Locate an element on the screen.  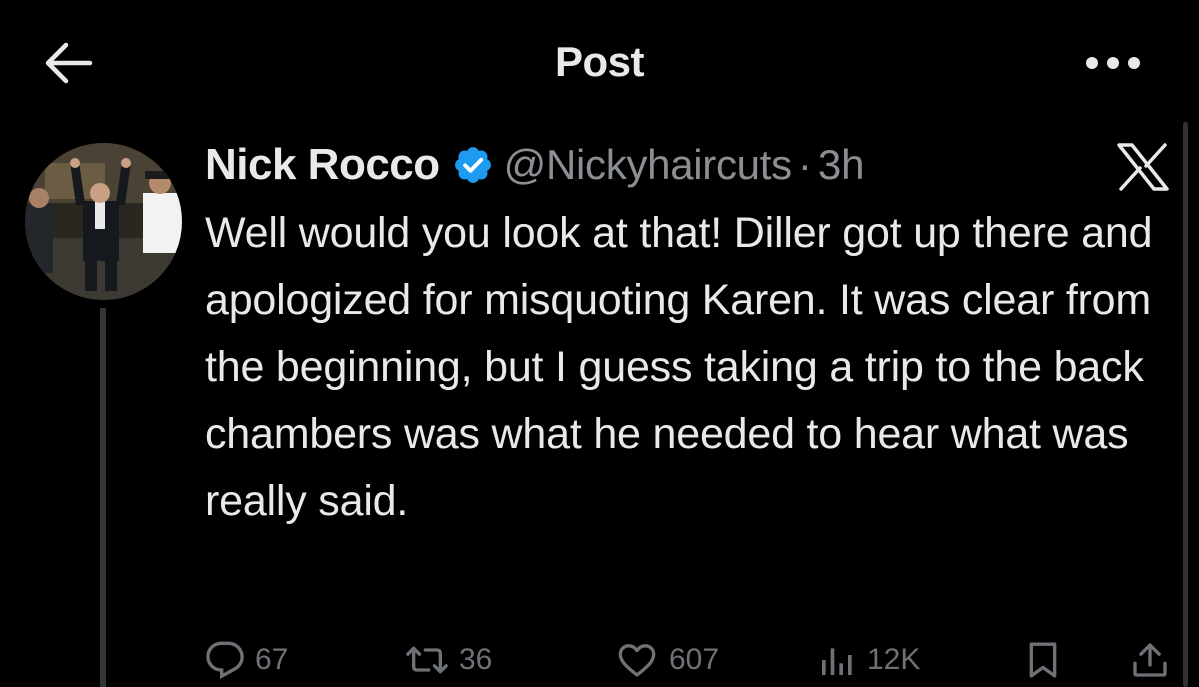
verified-badge-icon is located at coordinates (473, 165).